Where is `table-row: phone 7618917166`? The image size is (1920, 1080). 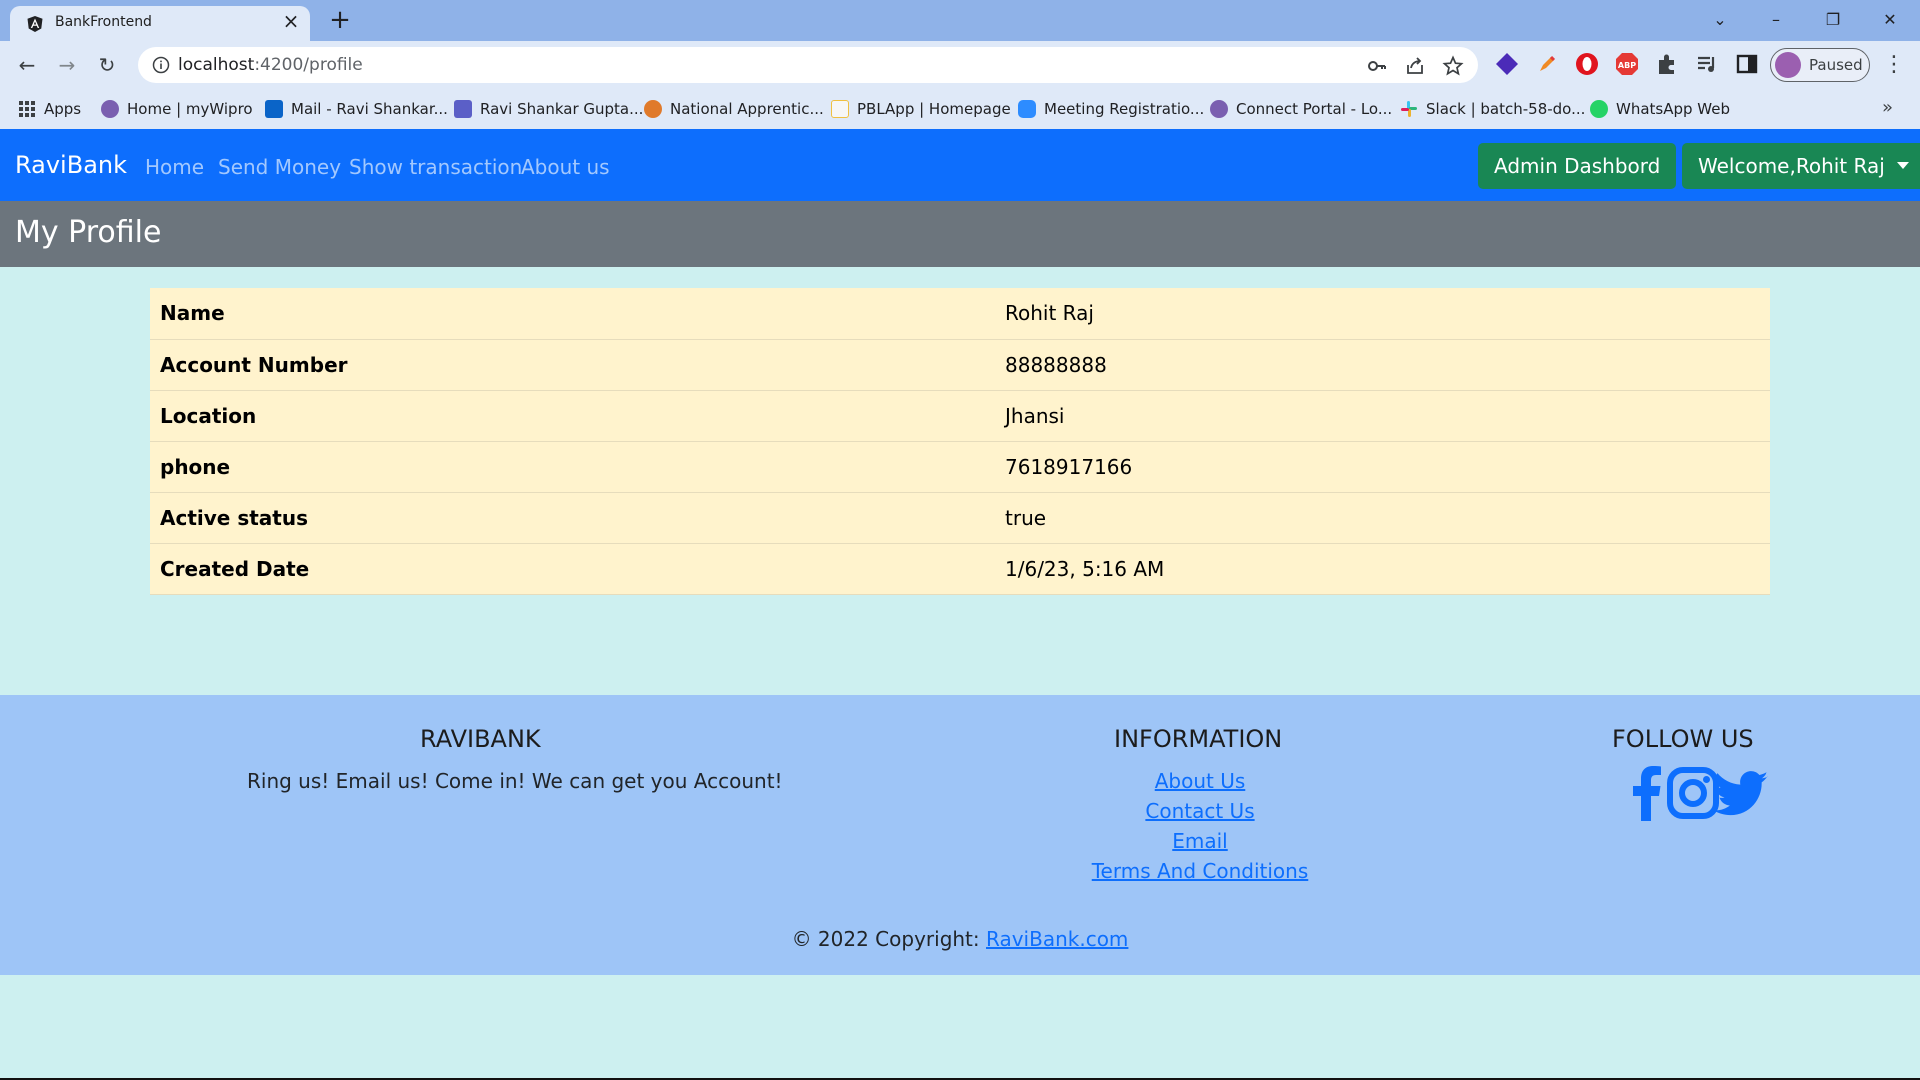
table-row: phone 7618917166 is located at coordinates (960, 467).